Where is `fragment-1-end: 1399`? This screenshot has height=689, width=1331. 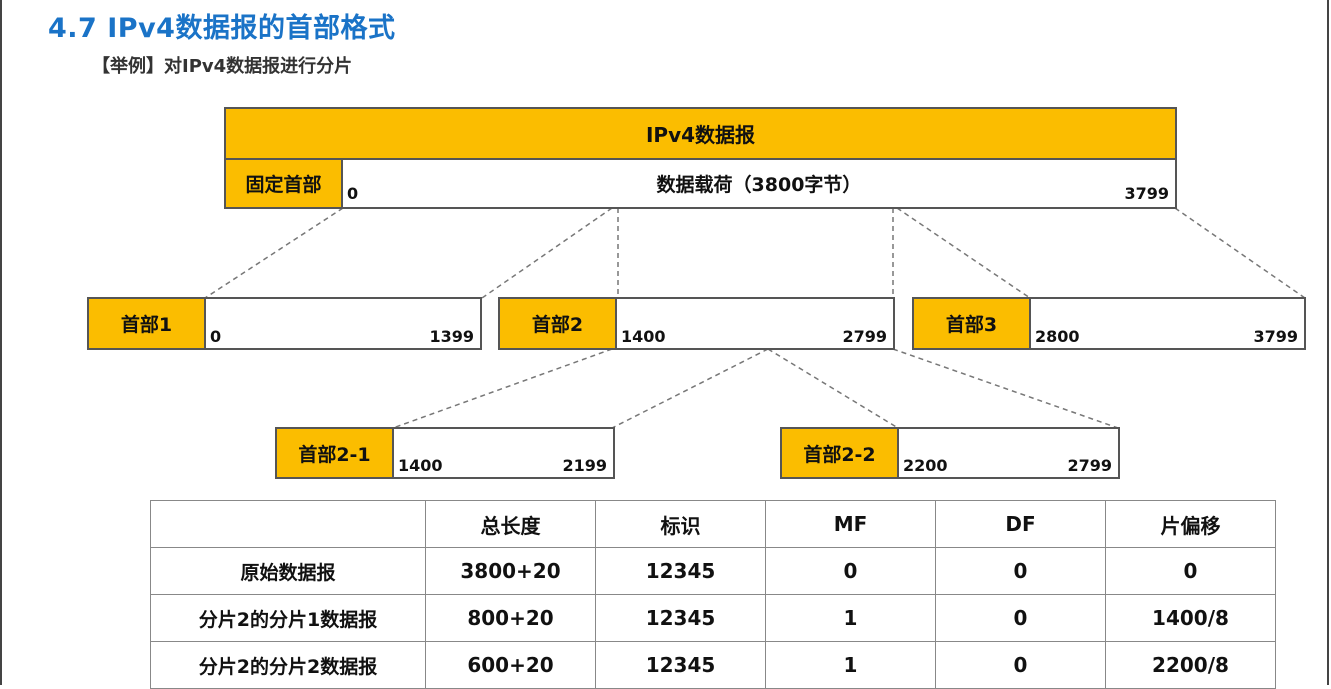 fragment-1-end: 1399 is located at coordinates (451, 336).